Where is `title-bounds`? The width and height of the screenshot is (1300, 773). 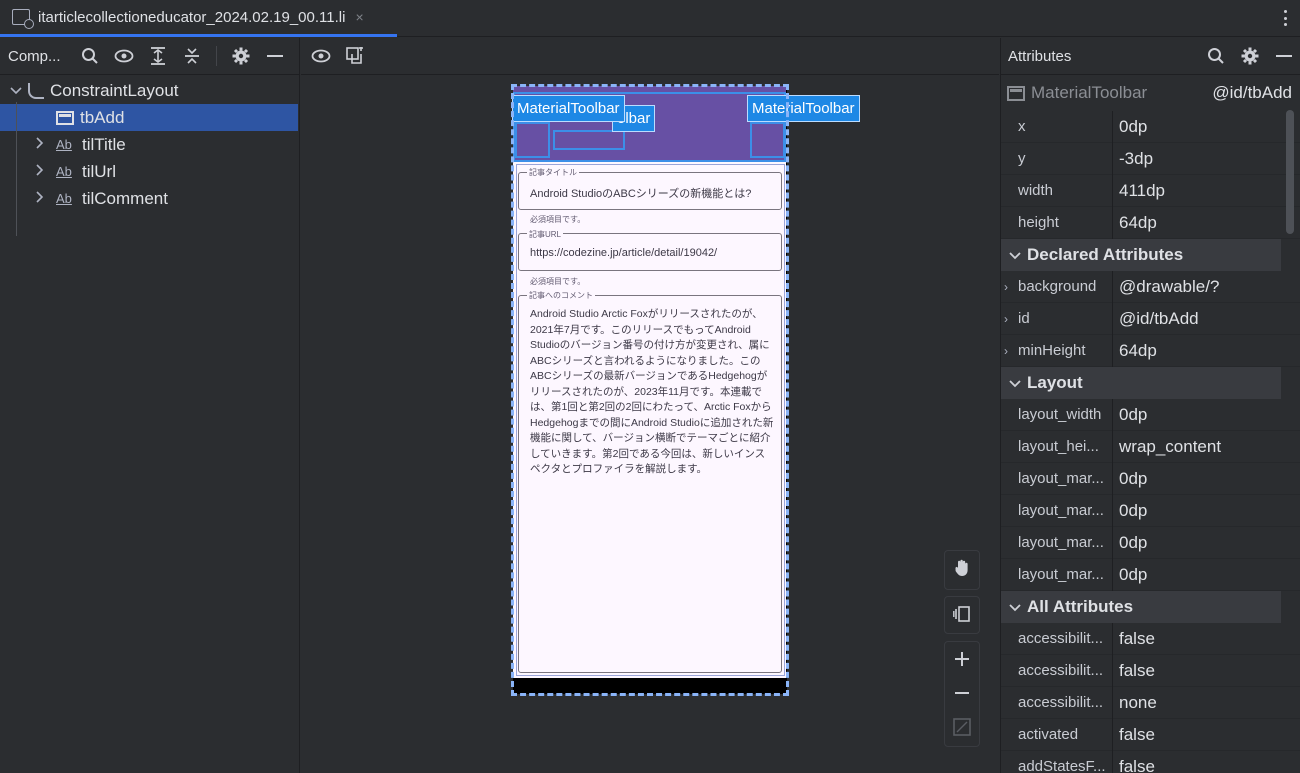
title-bounds is located at coordinates (589, 140).